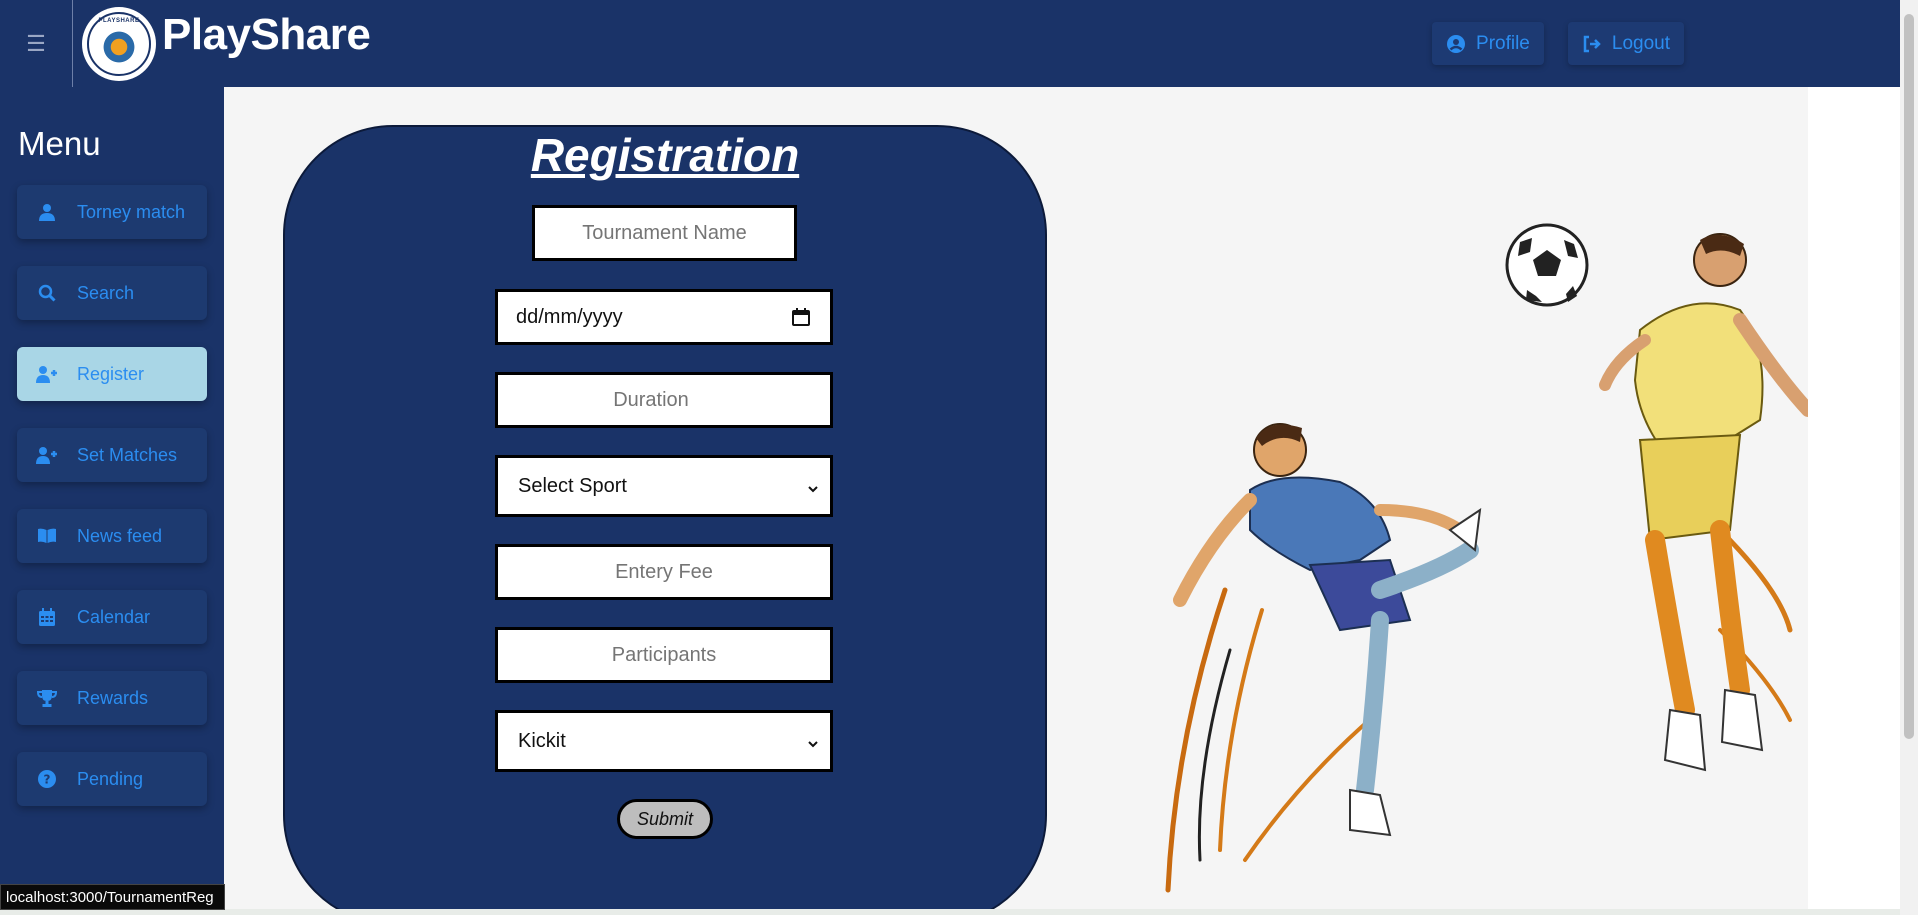  I want to click on bottom-strip, so click(950, 912).